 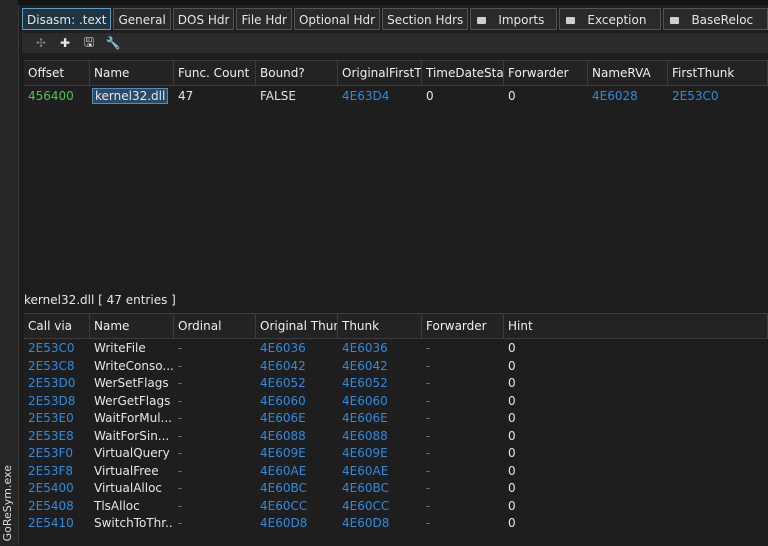 I want to click on tab-optional-hdr: Optional Hdr, so click(x=337, y=19).